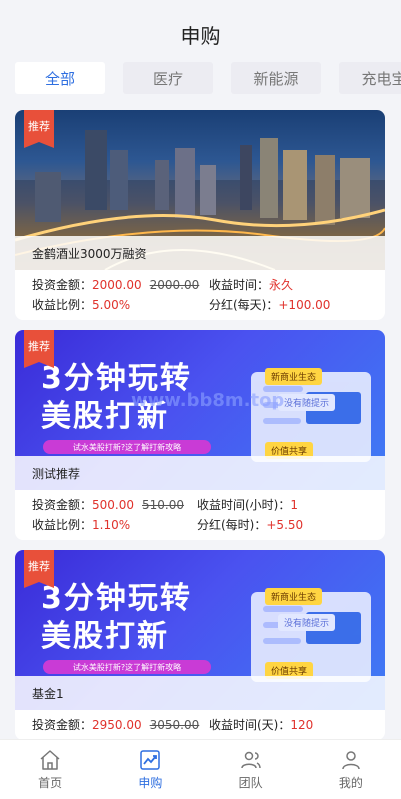 The image size is (401, 799). I want to click on ratio-value: 1.10%, so click(111, 525).